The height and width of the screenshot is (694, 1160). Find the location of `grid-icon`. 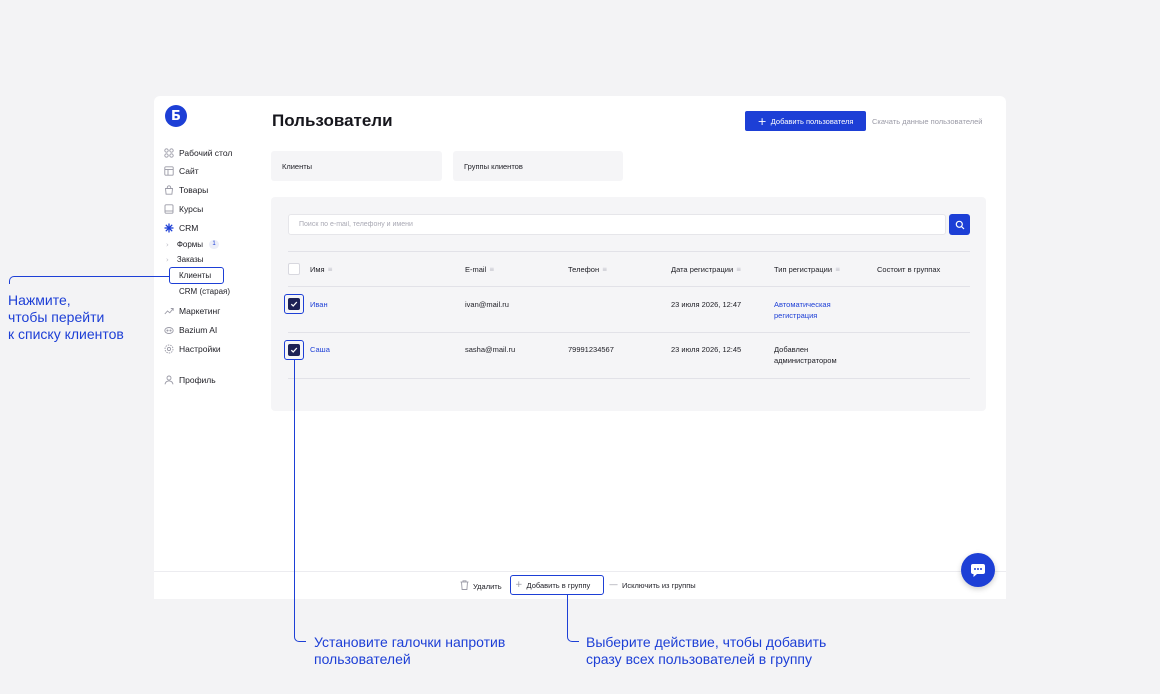

grid-icon is located at coordinates (169, 153).